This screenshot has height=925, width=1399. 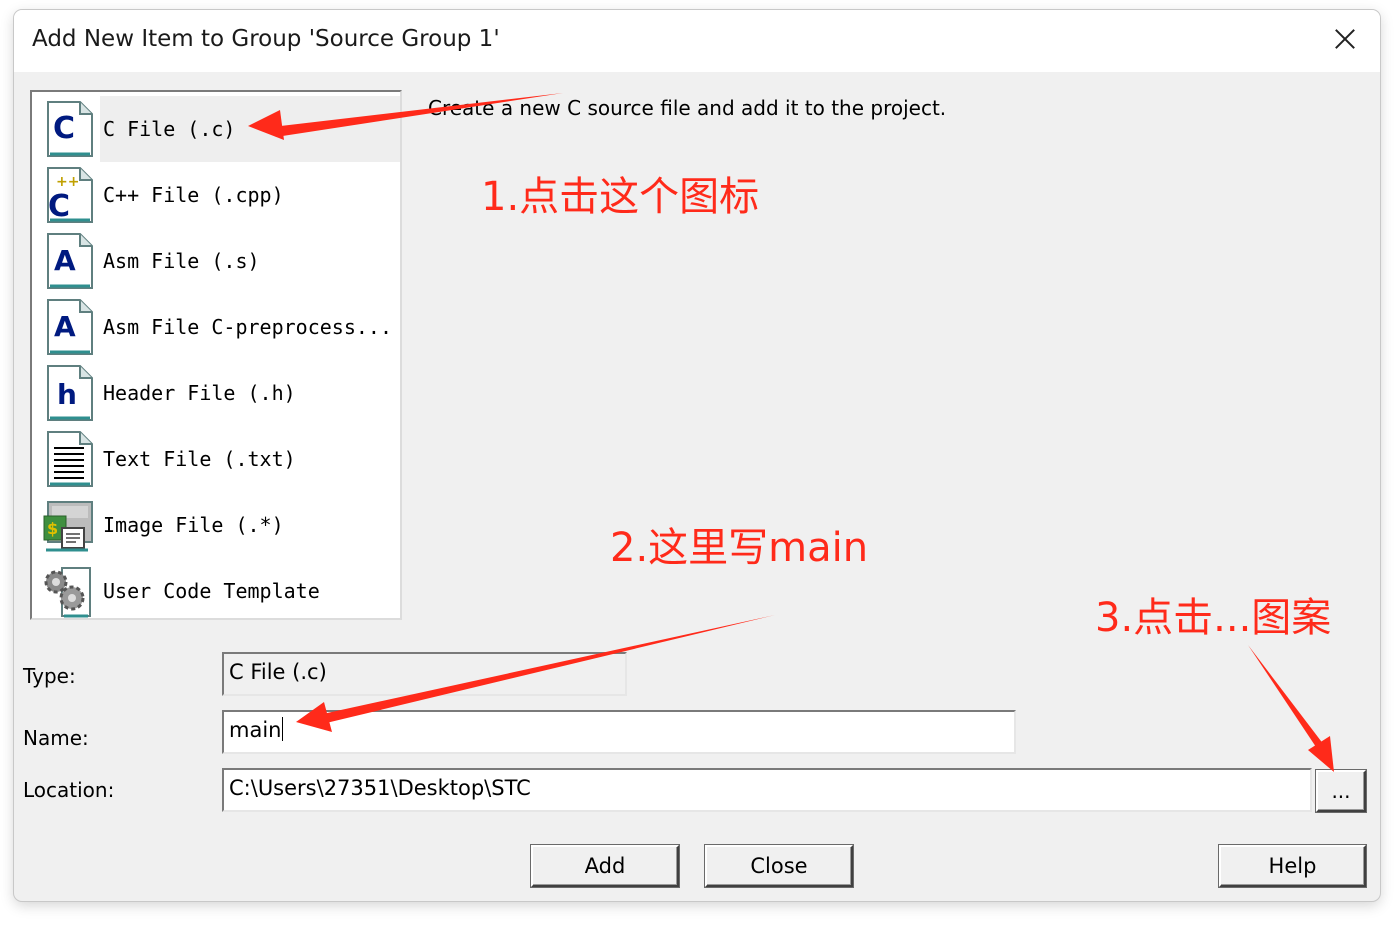 What do you see at coordinates (266, 125) in the screenshot?
I see `arrow-head-c-file` at bounding box center [266, 125].